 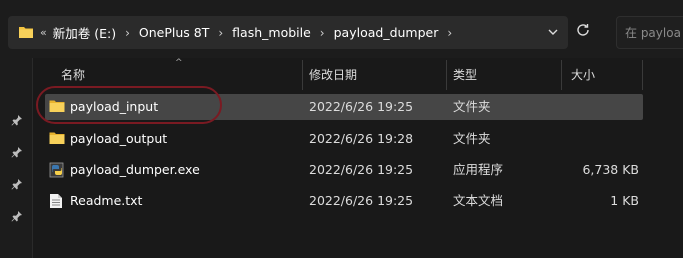 What do you see at coordinates (84, 32) in the screenshot?
I see `breadcrumb-drive: 新加卷 (E:)` at bounding box center [84, 32].